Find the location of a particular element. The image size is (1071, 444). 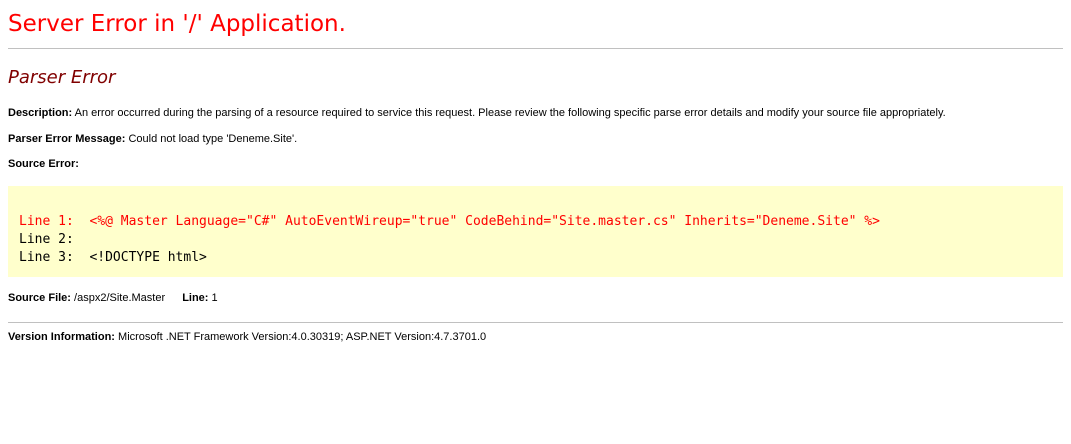

code-line-3: Line 3: <!DOCTYPE html> is located at coordinates (541, 258).